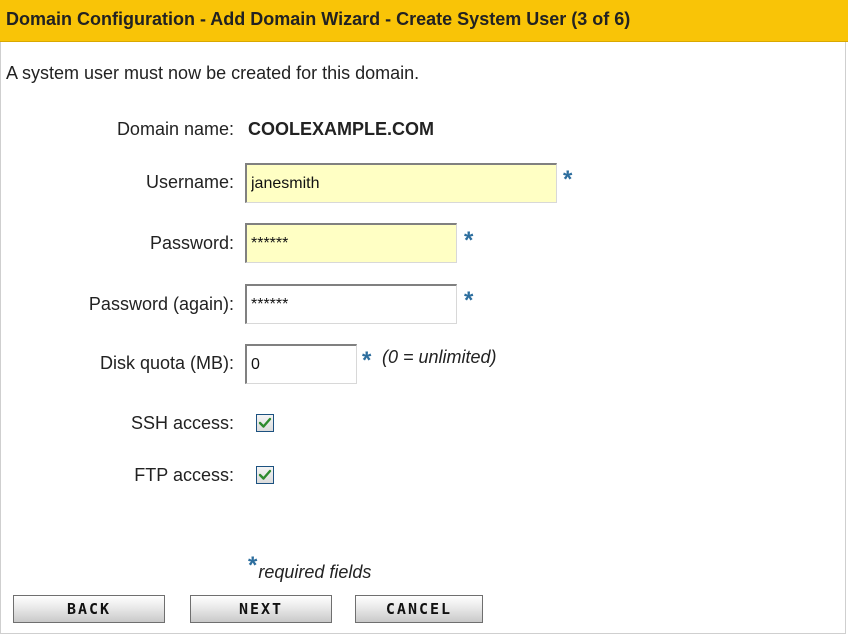 This screenshot has height=636, width=848. I want to click on next-button: NEXT, so click(261, 609).